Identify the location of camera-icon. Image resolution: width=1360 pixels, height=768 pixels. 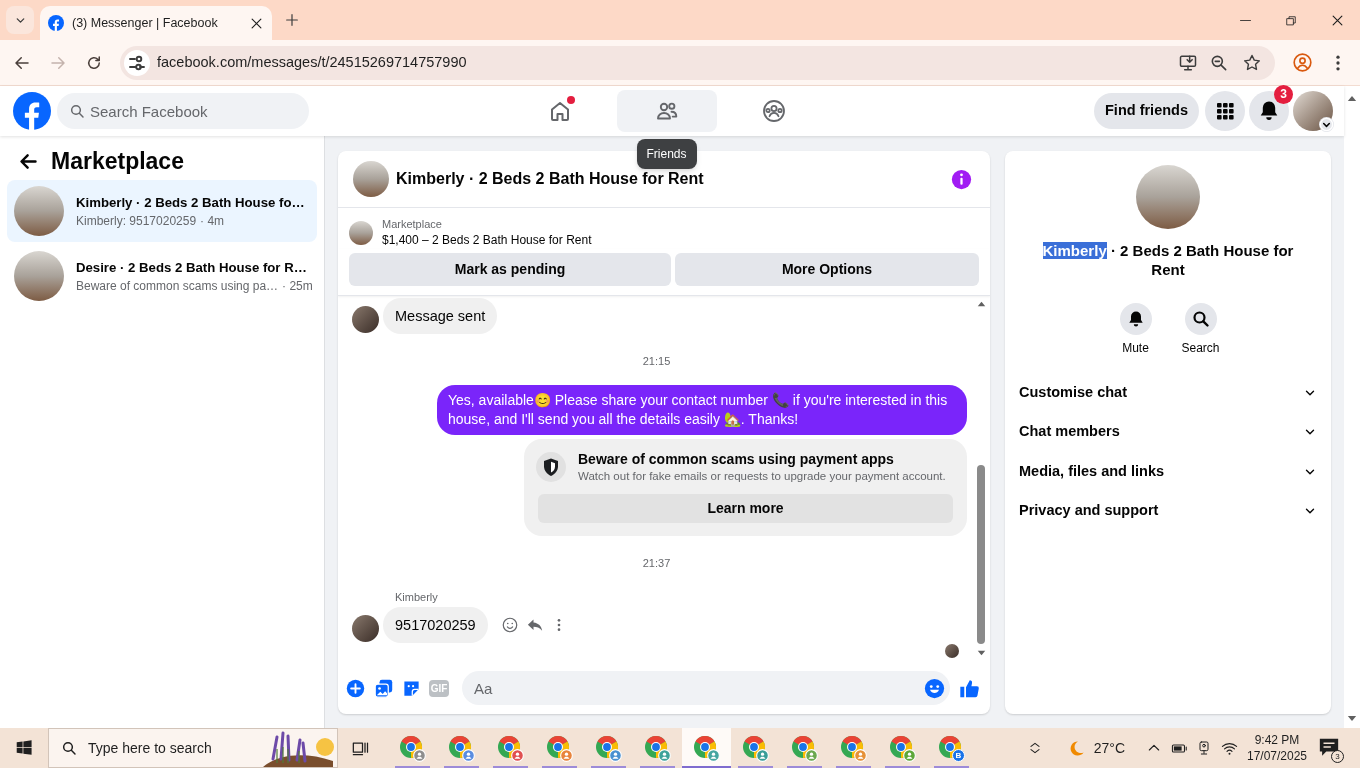
(1204, 748).